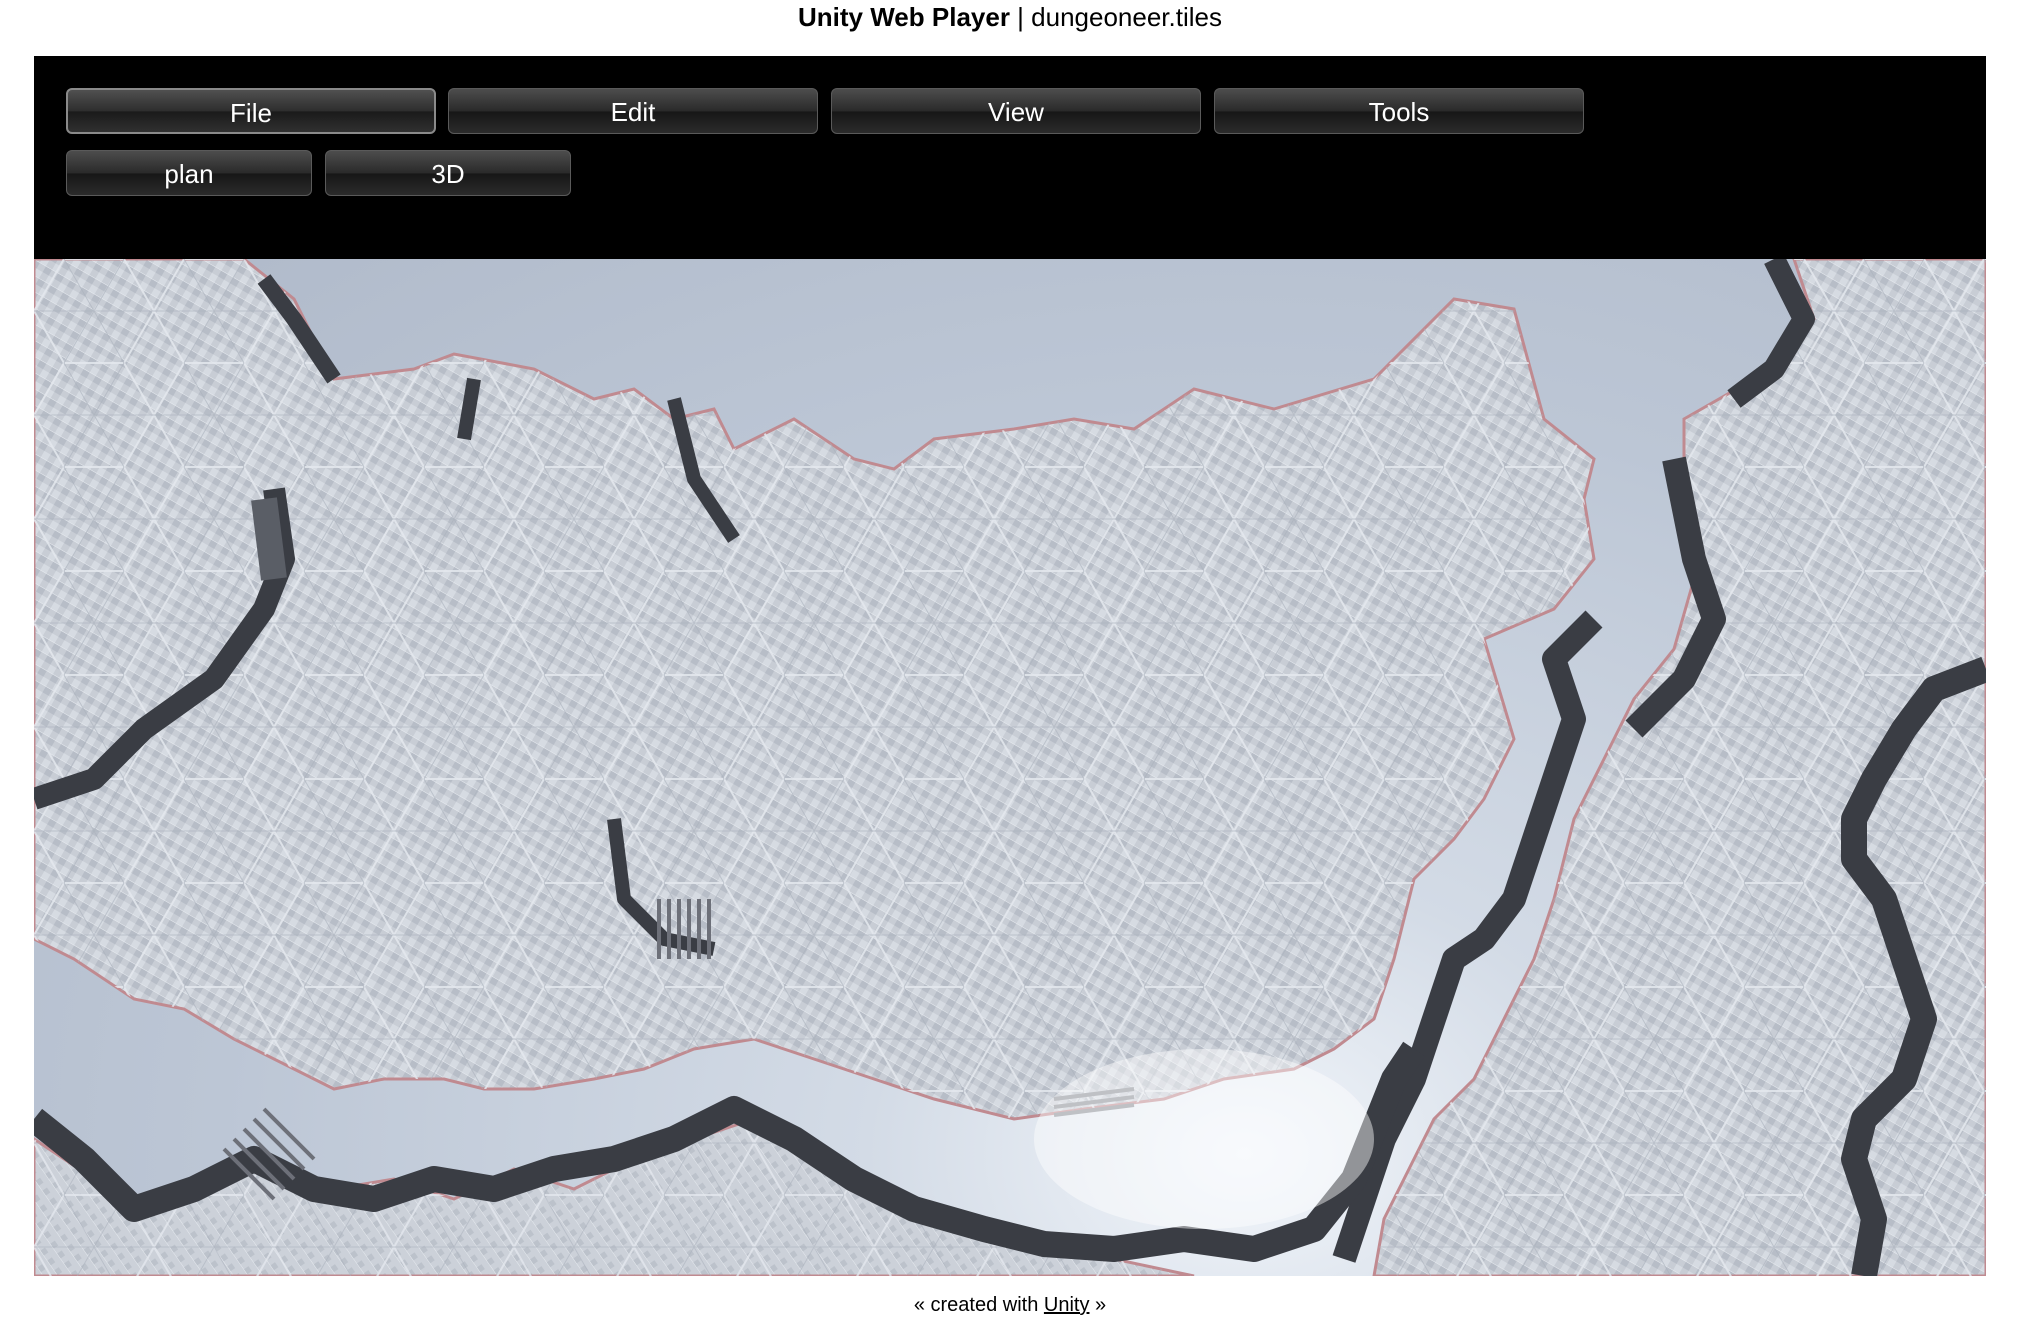 Image resolution: width=2020 pixels, height=1320 pixels. I want to click on page-title-bold: Unity Web Player, so click(904, 17).